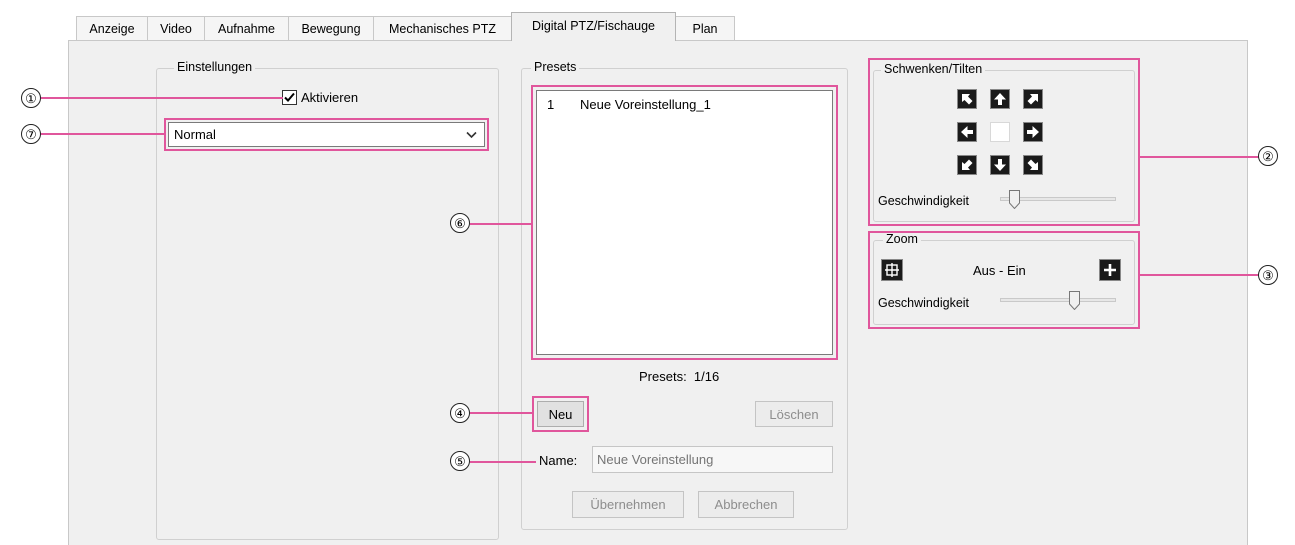 This screenshot has width=1295, height=545. Describe the element at coordinates (31, 98) in the screenshot. I see `callout-1: ①` at that location.